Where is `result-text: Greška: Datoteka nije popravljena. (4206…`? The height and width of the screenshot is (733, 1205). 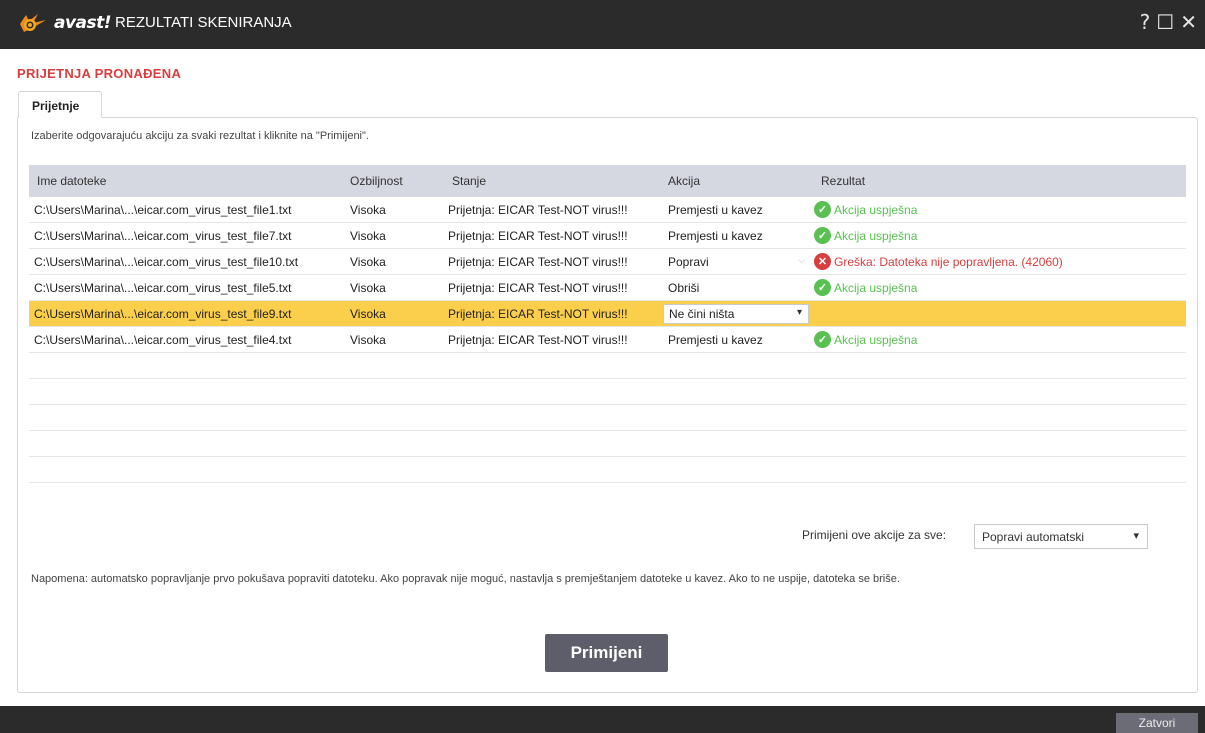 result-text: Greška: Datoteka nije popravljena. (4206… is located at coordinates (948, 261).